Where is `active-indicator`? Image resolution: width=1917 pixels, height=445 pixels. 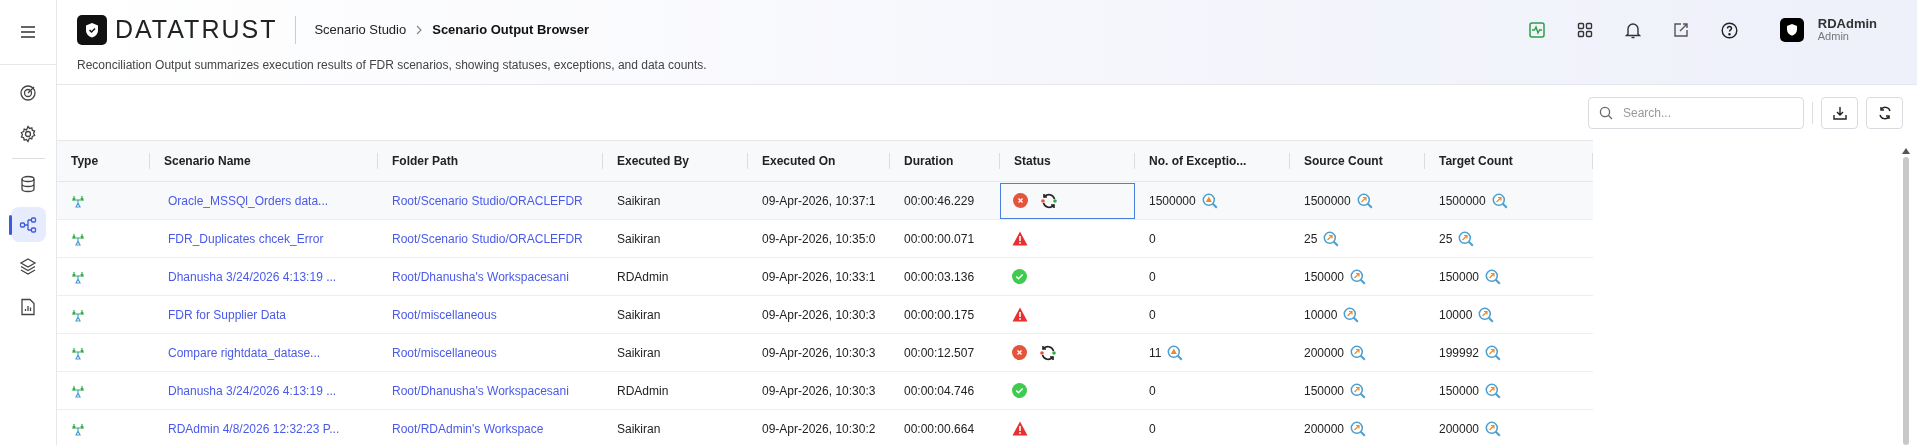
active-indicator is located at coordinates (10, 225).